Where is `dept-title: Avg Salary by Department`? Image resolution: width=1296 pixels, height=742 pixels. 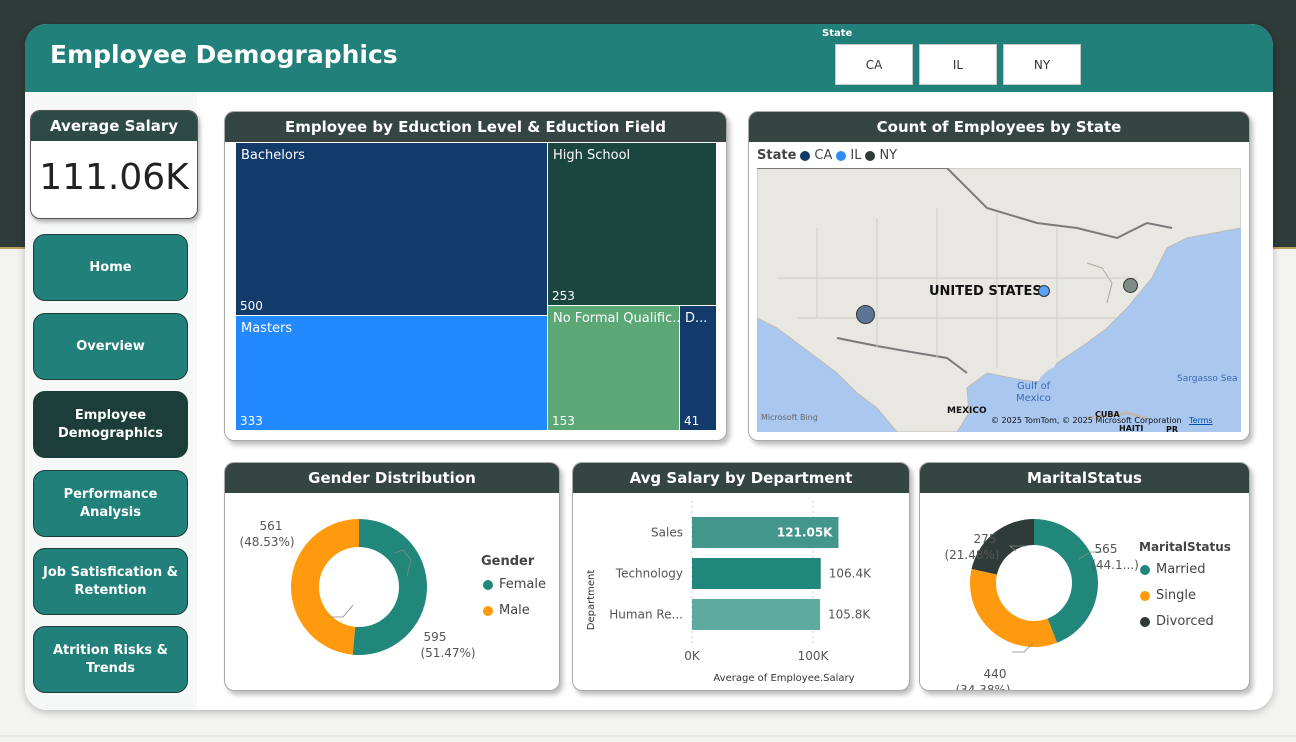 dept-title: Avg Salary by Department is located at coordinates (741, 478).